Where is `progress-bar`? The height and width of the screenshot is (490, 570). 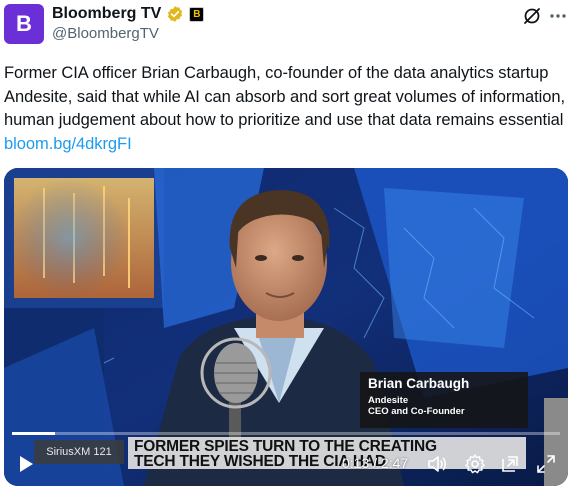
progress-bar is located at coordinates (286, 433).